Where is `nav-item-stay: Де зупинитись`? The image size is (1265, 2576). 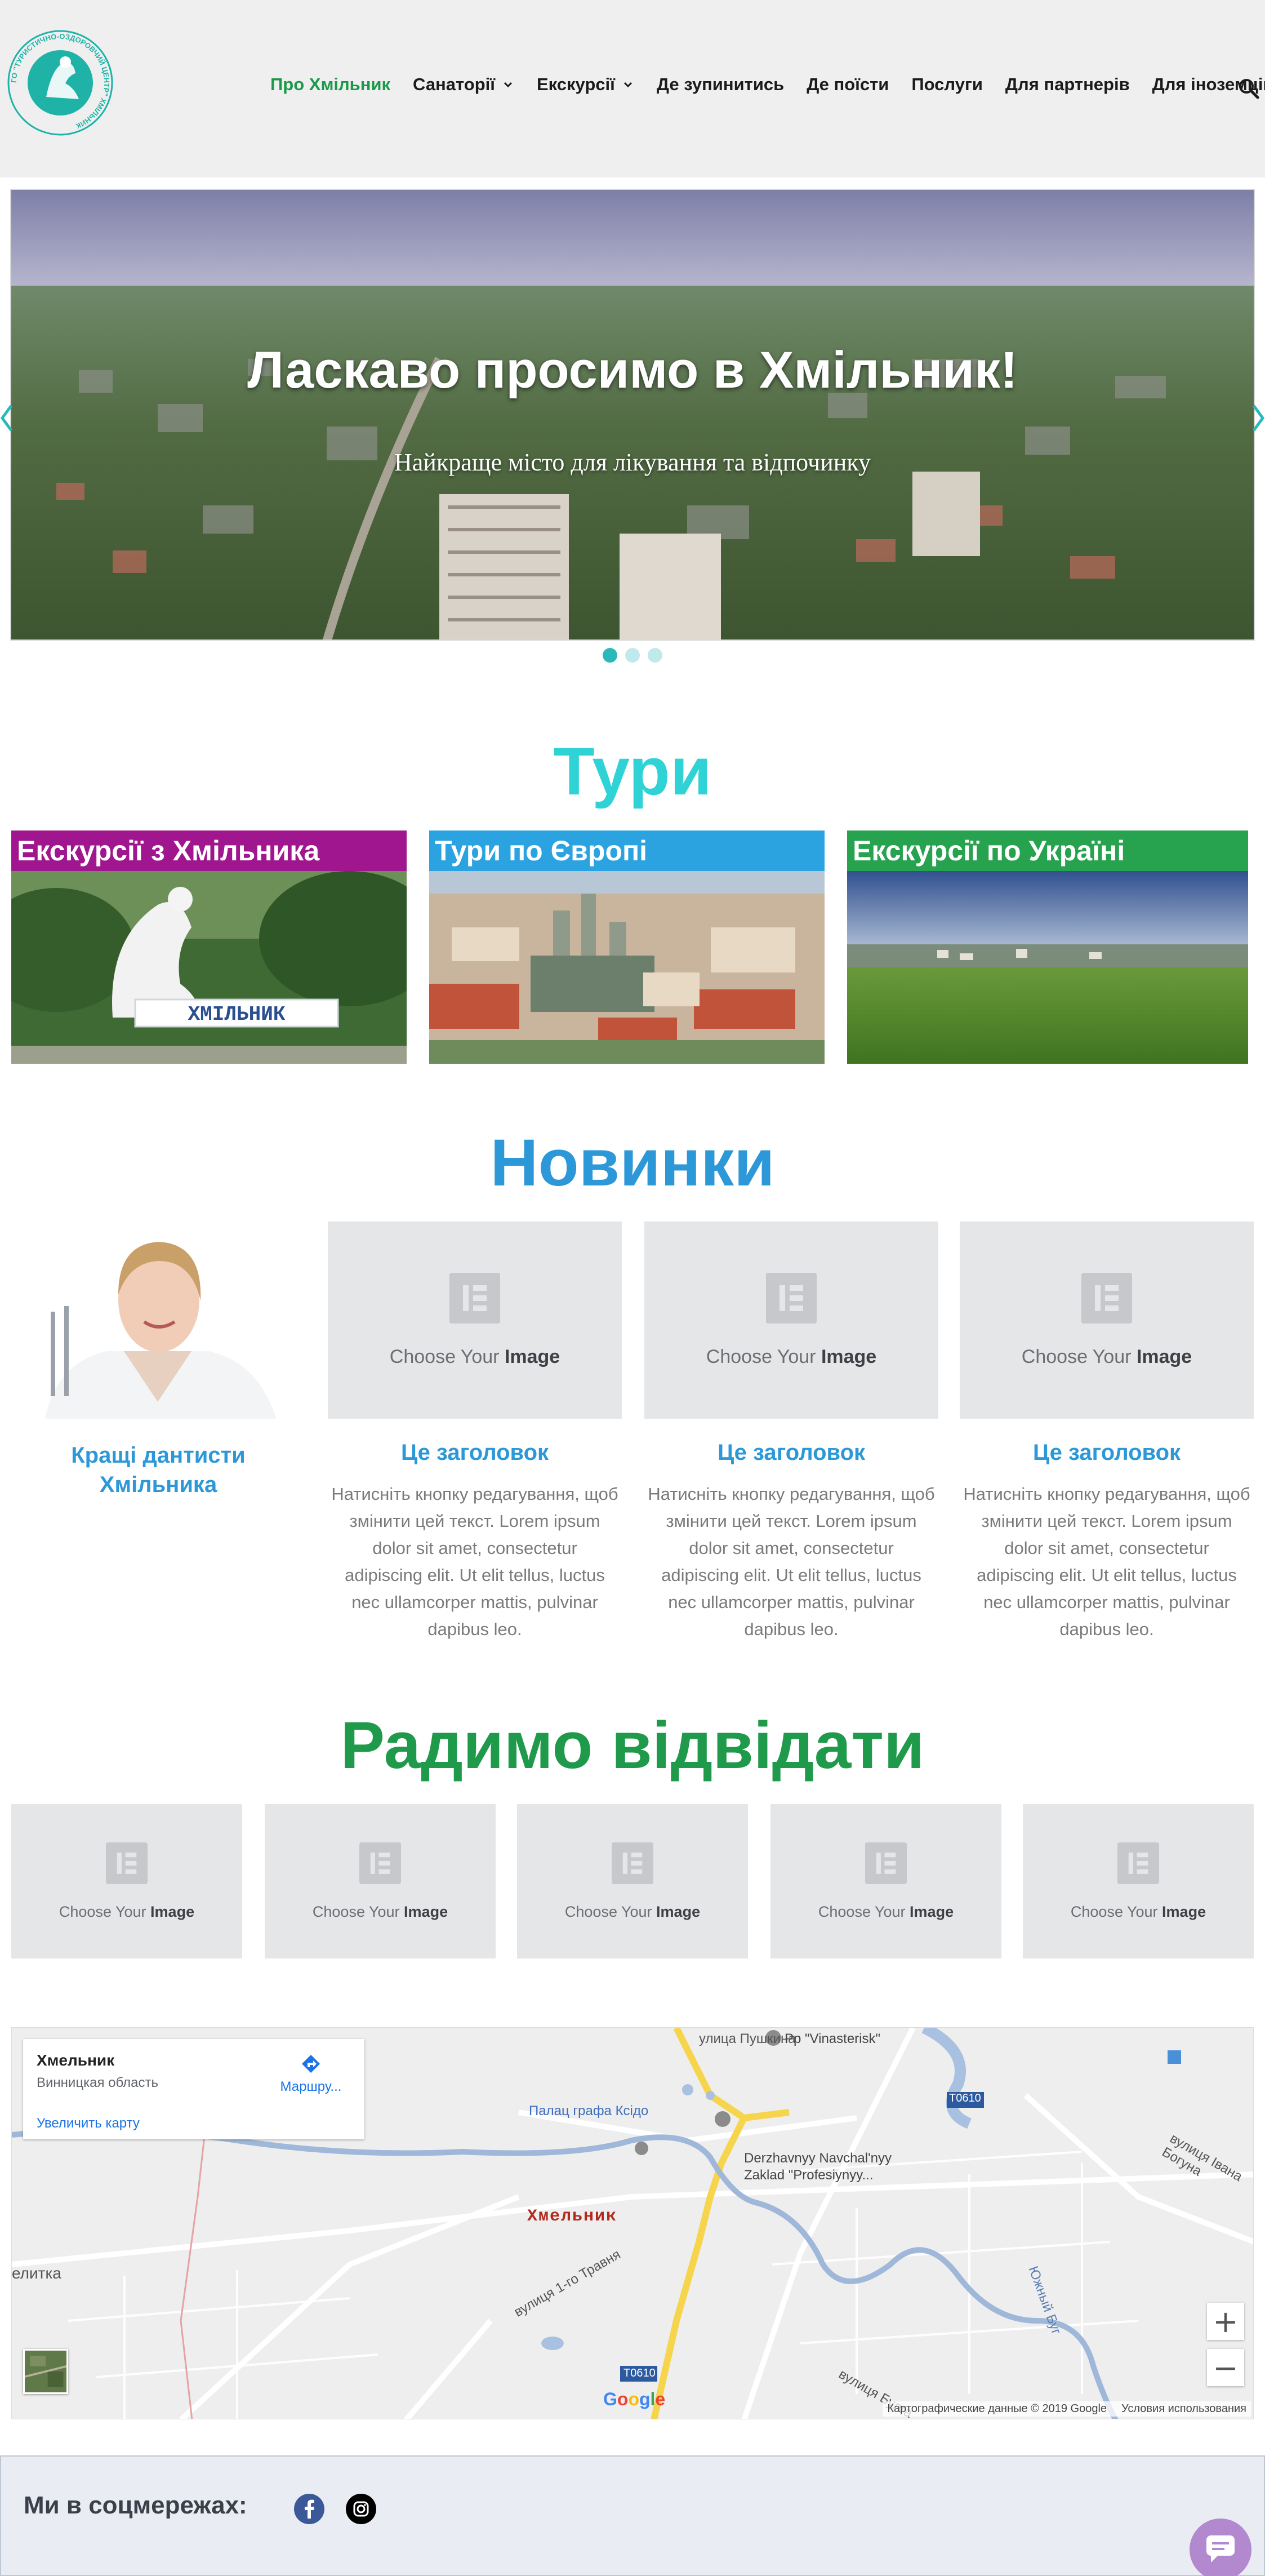
nav-item-stay: Де зупинитись is located at coordinates (720, 84).